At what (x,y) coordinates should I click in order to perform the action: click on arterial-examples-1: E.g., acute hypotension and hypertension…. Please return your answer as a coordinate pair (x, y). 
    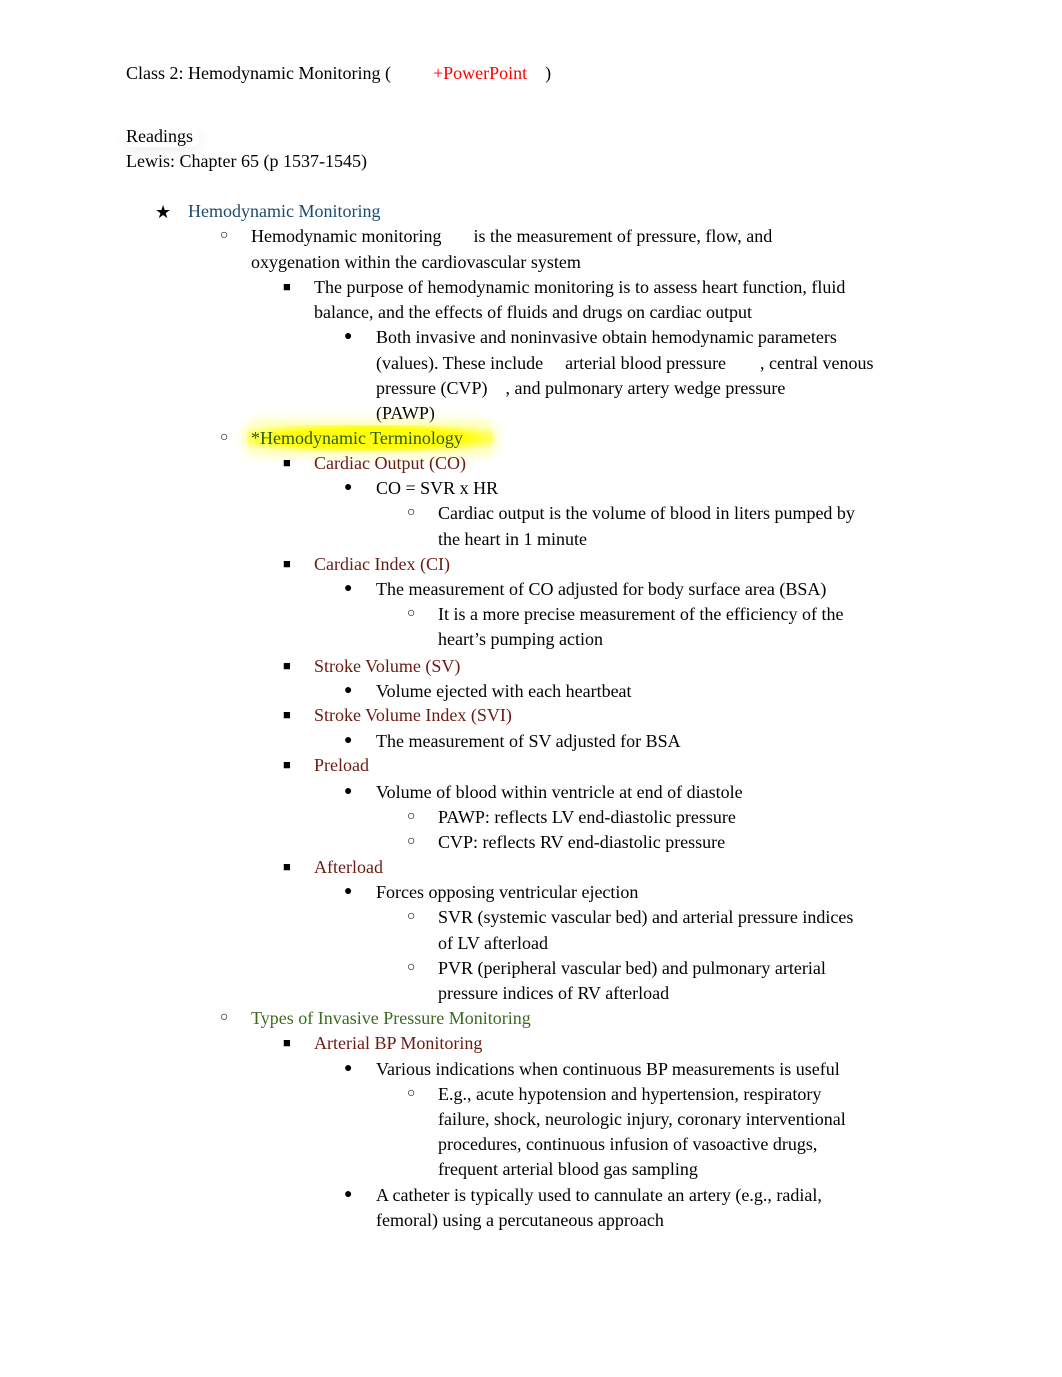
    Looking at the image, I should click on (630, 1094).